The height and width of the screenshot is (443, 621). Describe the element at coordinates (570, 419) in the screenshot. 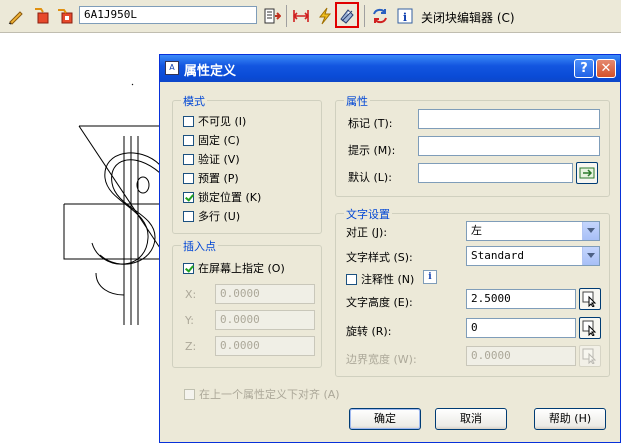

I see `help-button: 帮助 (H)` at that location.